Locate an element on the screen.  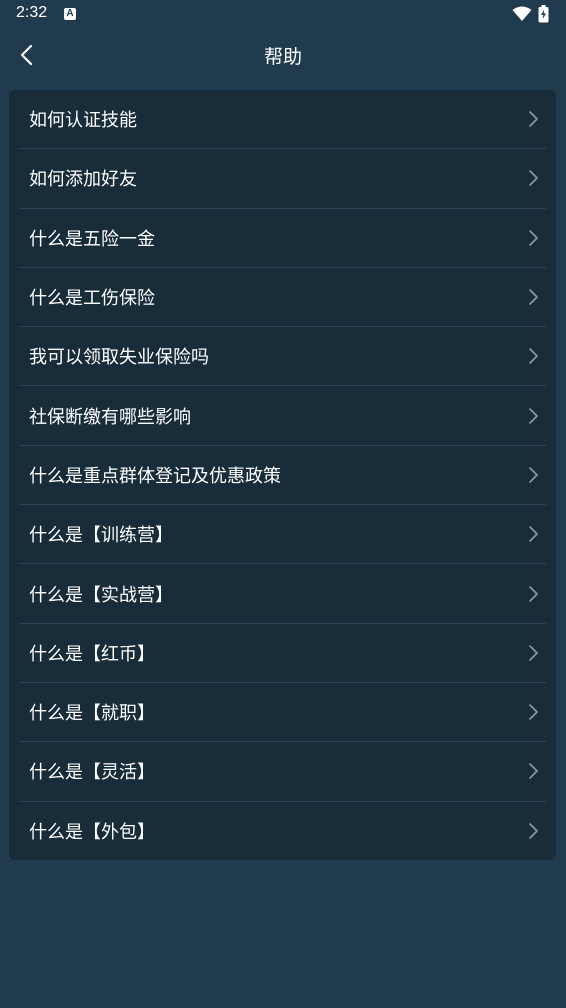
list-item-label: 什么是【就职】 is located at coordinates (92, 714).